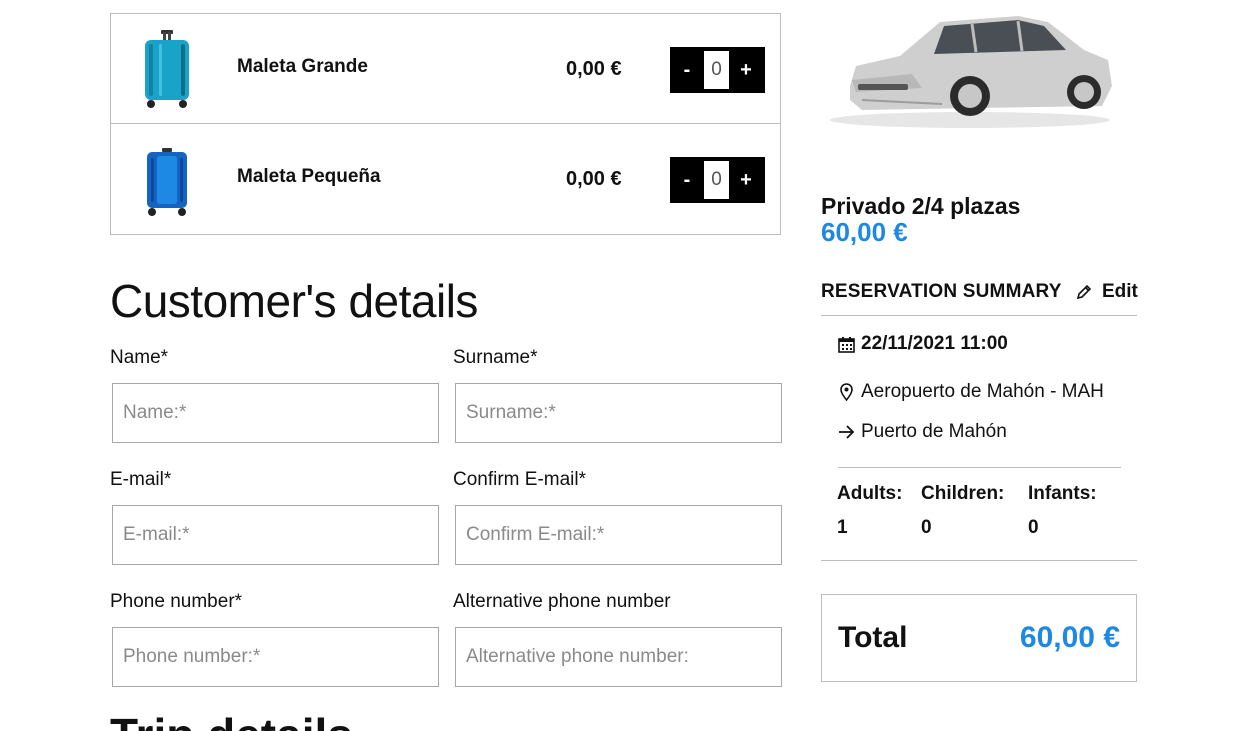 This screenshot has height=731, width=1248. Describe the element at coordinates (1062, 493) in the screenshot. I see `infants-label: Infants:` at that location.